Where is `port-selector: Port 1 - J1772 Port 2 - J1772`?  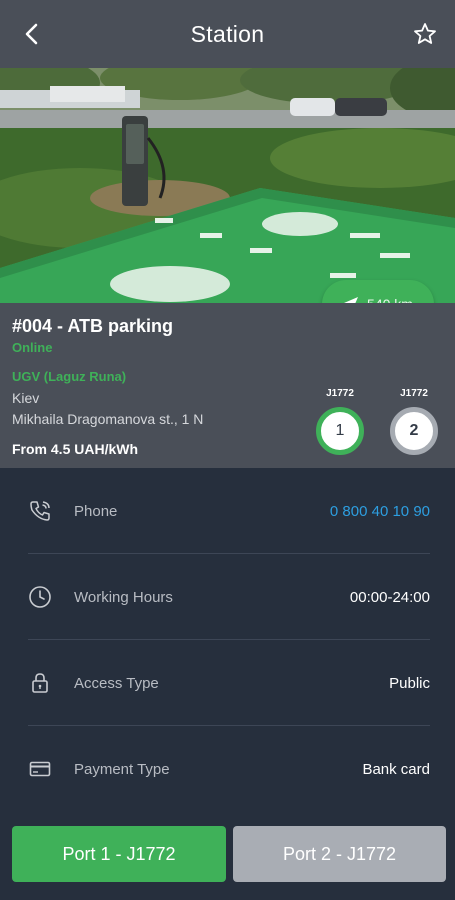 port-selector: Port 1 - J1772 Port 2 - J1772 is located at coordinates (227, 860).